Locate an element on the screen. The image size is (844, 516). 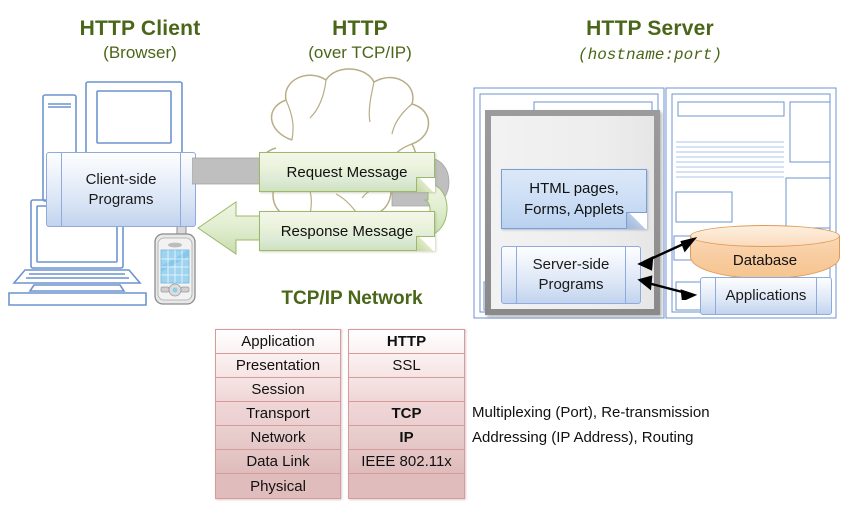
osi-layer-row: Application is located at coordinates (278, 342).